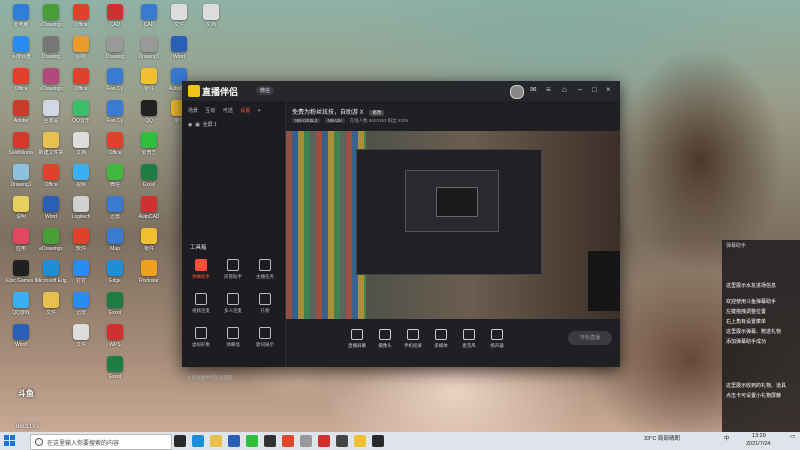 The image size is (800, 450). I want to click on notification-icon: ▭, so click(792, 437).